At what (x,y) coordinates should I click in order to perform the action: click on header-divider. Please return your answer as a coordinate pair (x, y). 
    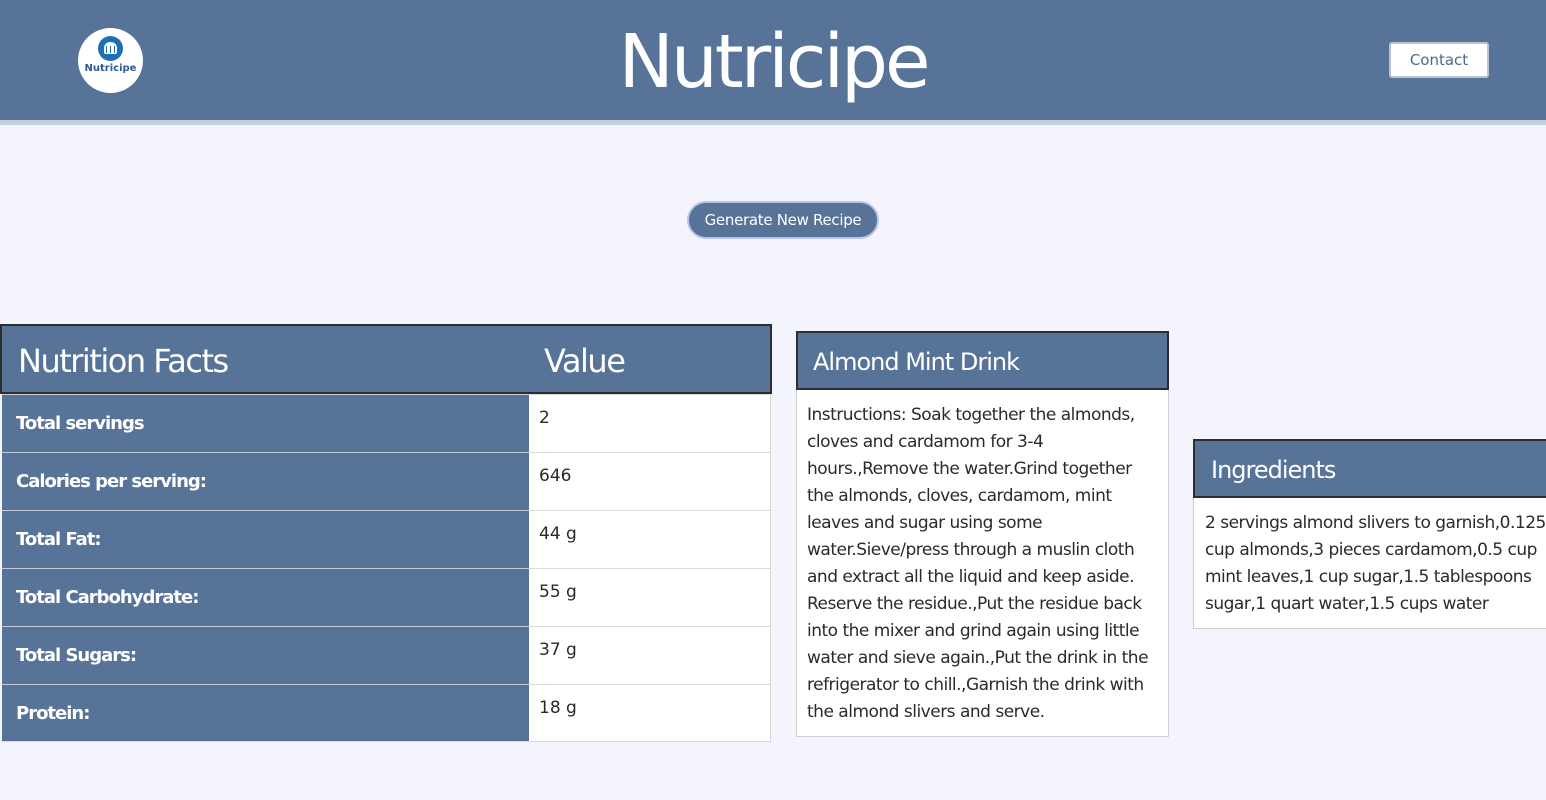
    Looking at the image, I should click on (773, 122).